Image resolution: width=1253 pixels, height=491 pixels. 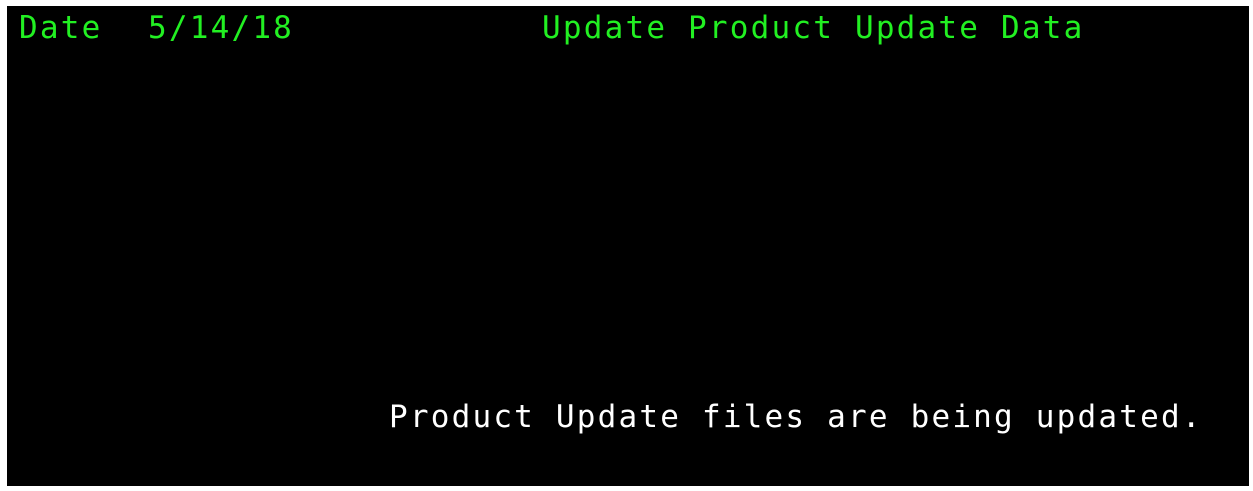 What do you see at coordinates (796, 417) in the screenshot?
I see `status-message: Product Update files are being updated.` at bounding box center [796, 417].